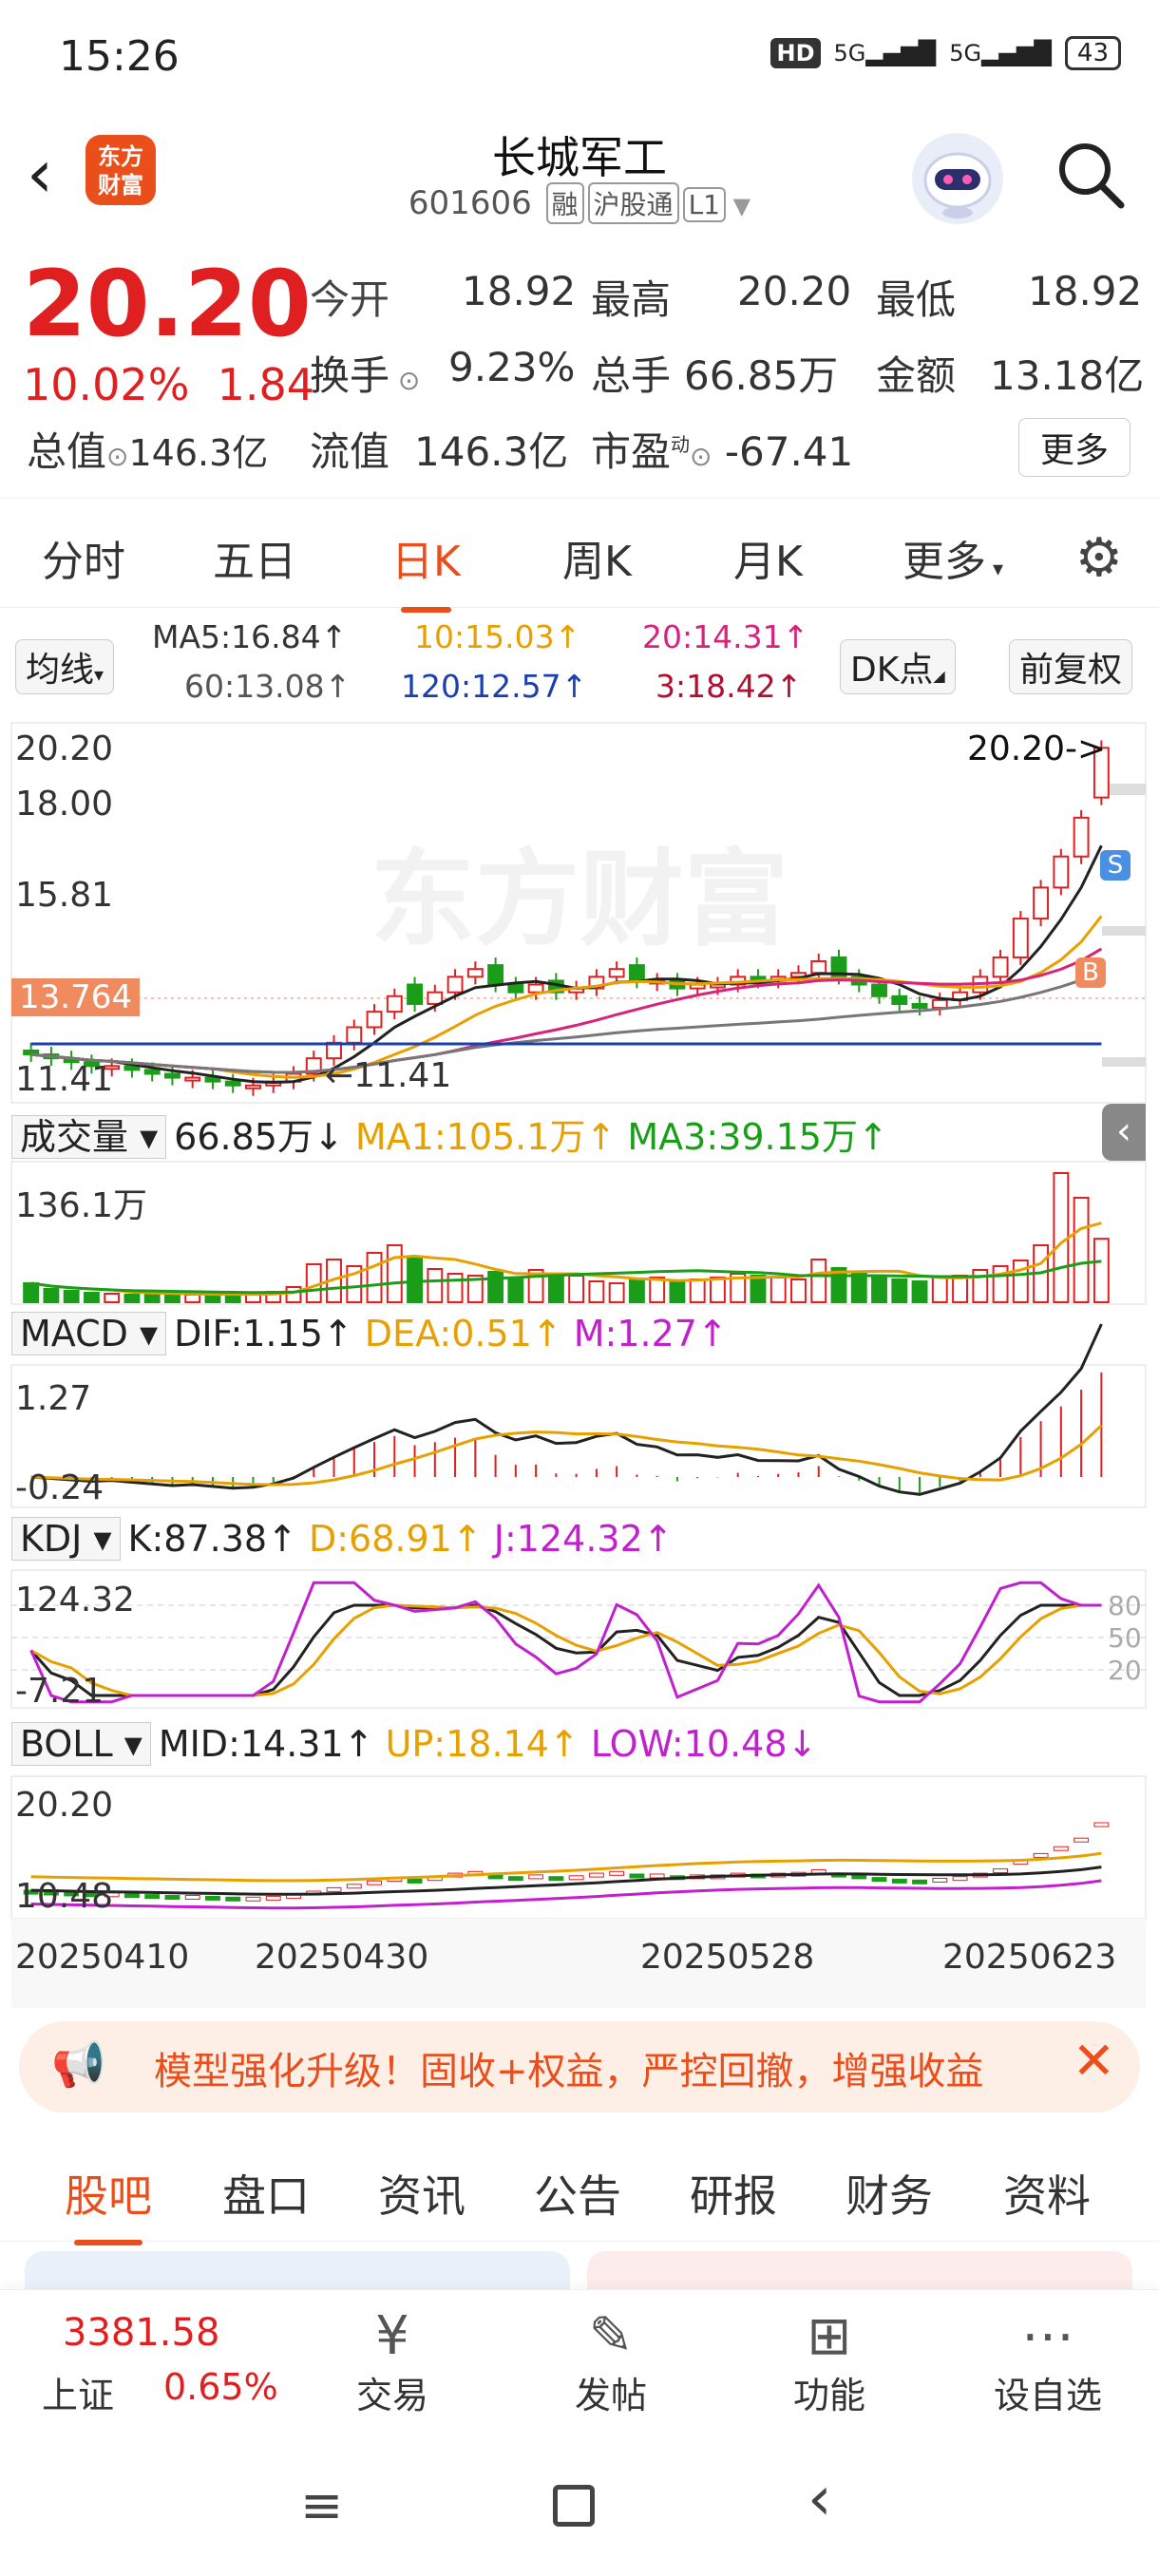 This screenshot has height=2576, width=1159. What do you see at coordinates (497, 636) in the screenshot?
I see `ma10-value: 10:15.03↑` at bounding box center [497, 636].